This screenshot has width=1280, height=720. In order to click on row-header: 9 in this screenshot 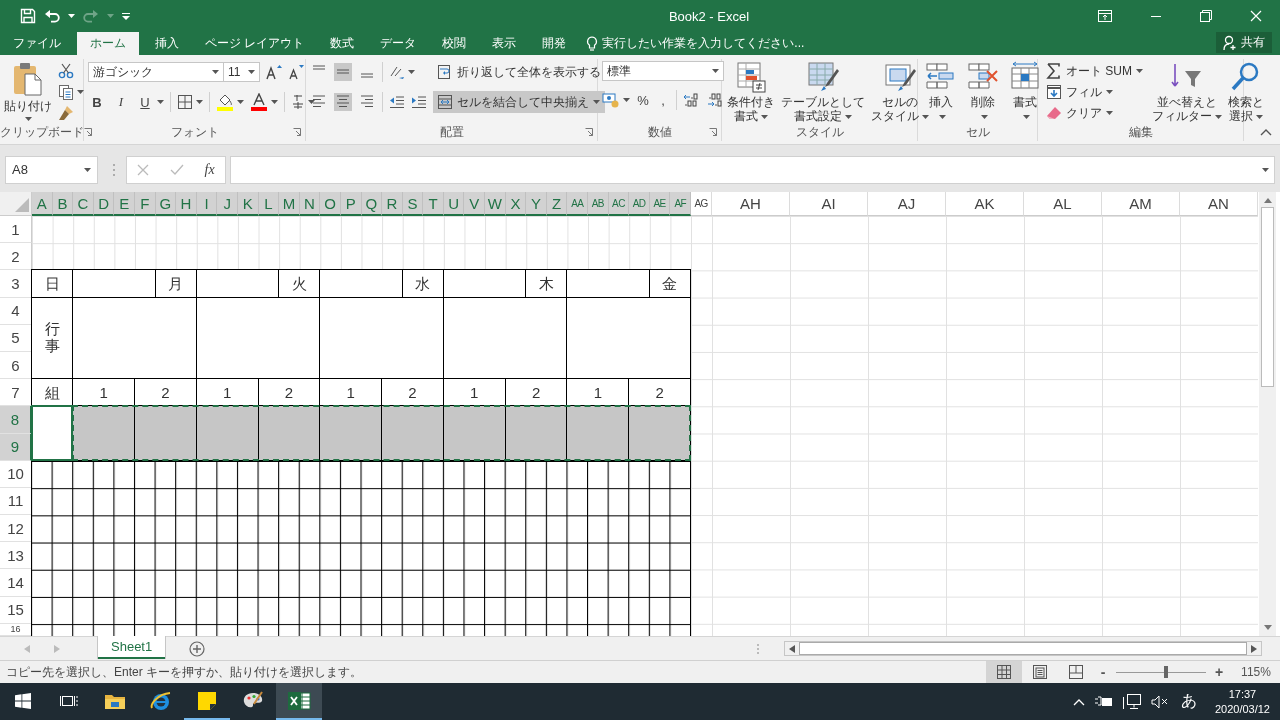, I will do `click(16, 447)`.